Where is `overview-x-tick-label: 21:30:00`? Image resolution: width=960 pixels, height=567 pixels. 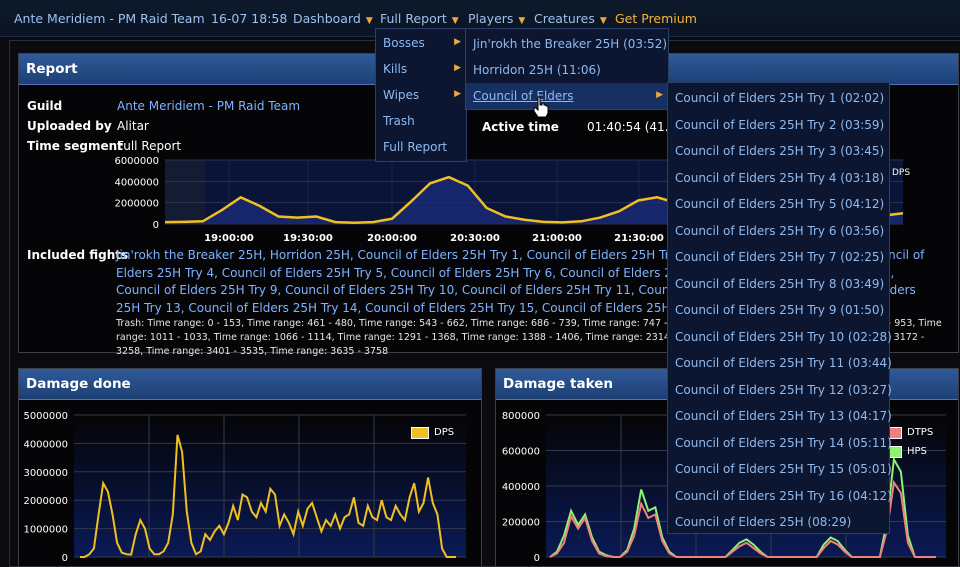
overview-x-tick-label: 21:30:00 is located at coordinates (639, 238).